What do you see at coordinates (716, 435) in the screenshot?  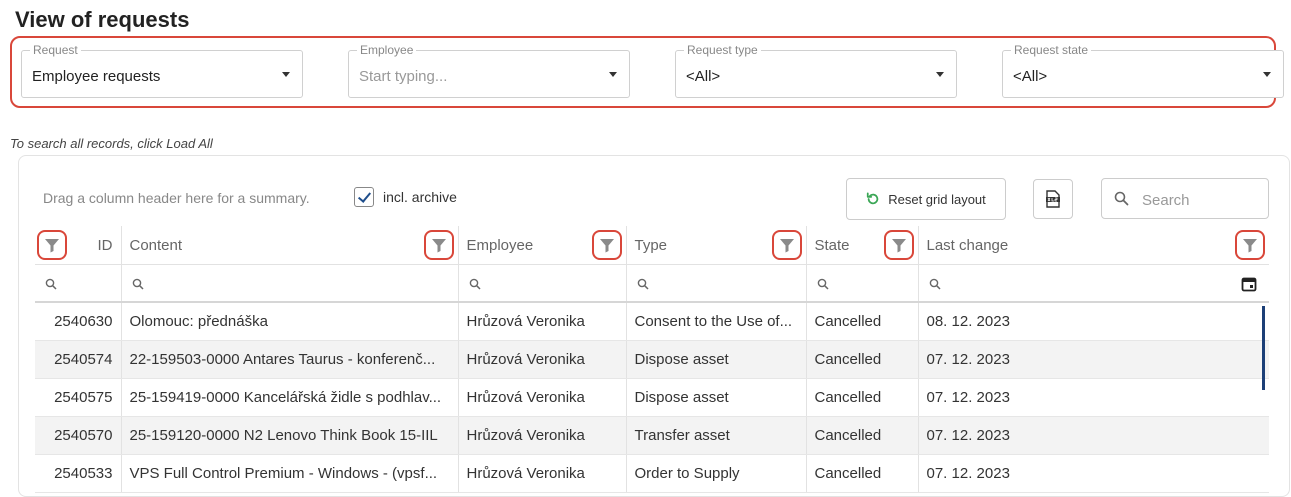 I see `cell-type: Transfer asset` at bounding box center [716, 435].